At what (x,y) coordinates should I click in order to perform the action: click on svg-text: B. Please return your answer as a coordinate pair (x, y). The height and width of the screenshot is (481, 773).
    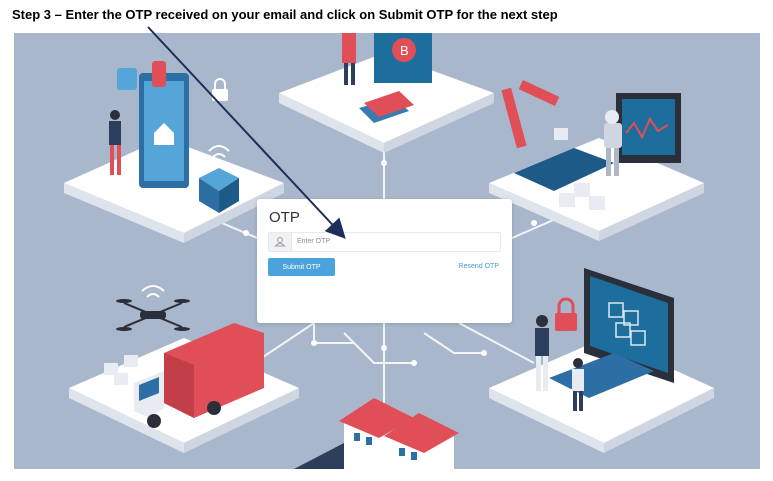
    Looking at the image, I should click on (404, 50).